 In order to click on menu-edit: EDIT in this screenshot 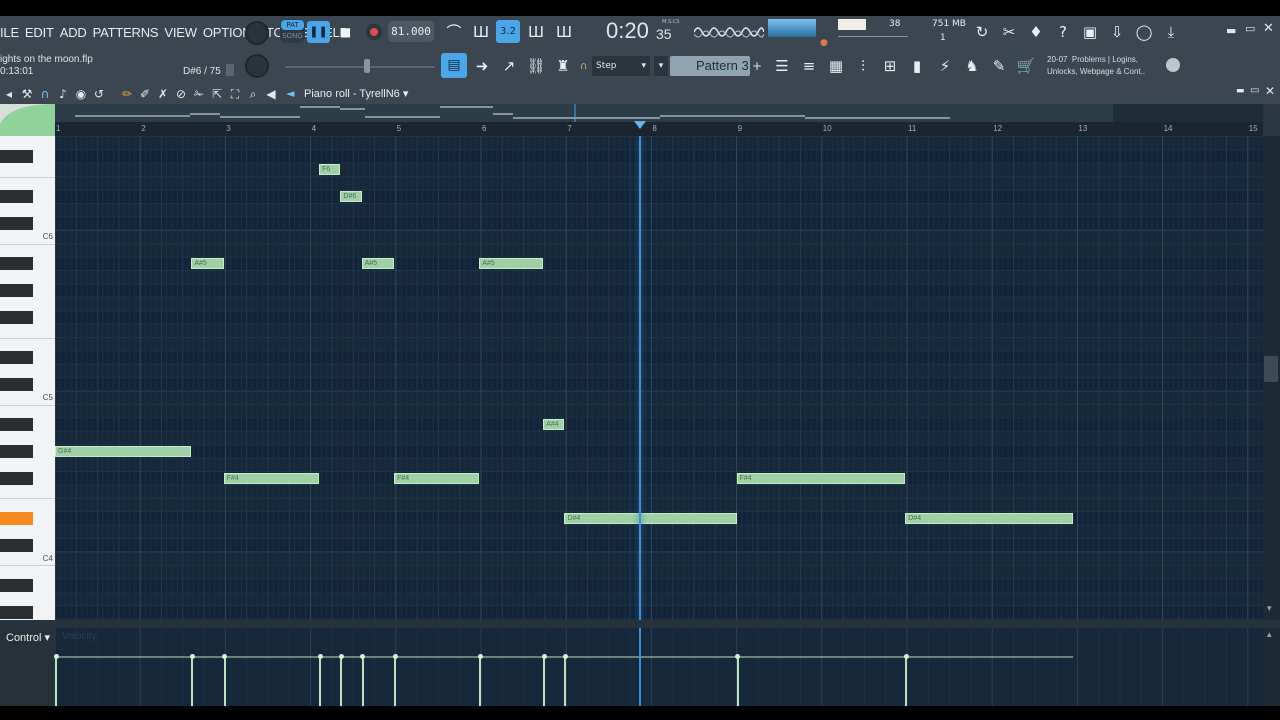, I will do `click(39, 32)`.